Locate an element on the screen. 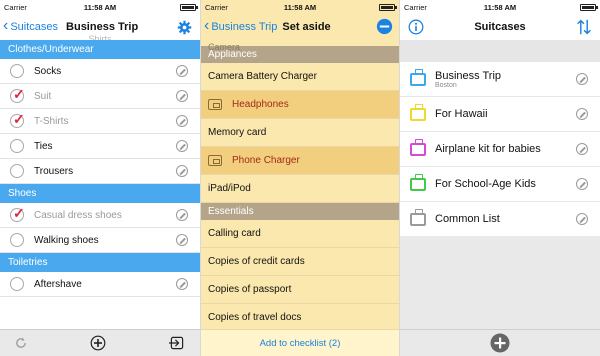 The image size is (600, 356). item-label: Headphones is located at coordinates (260, 104).